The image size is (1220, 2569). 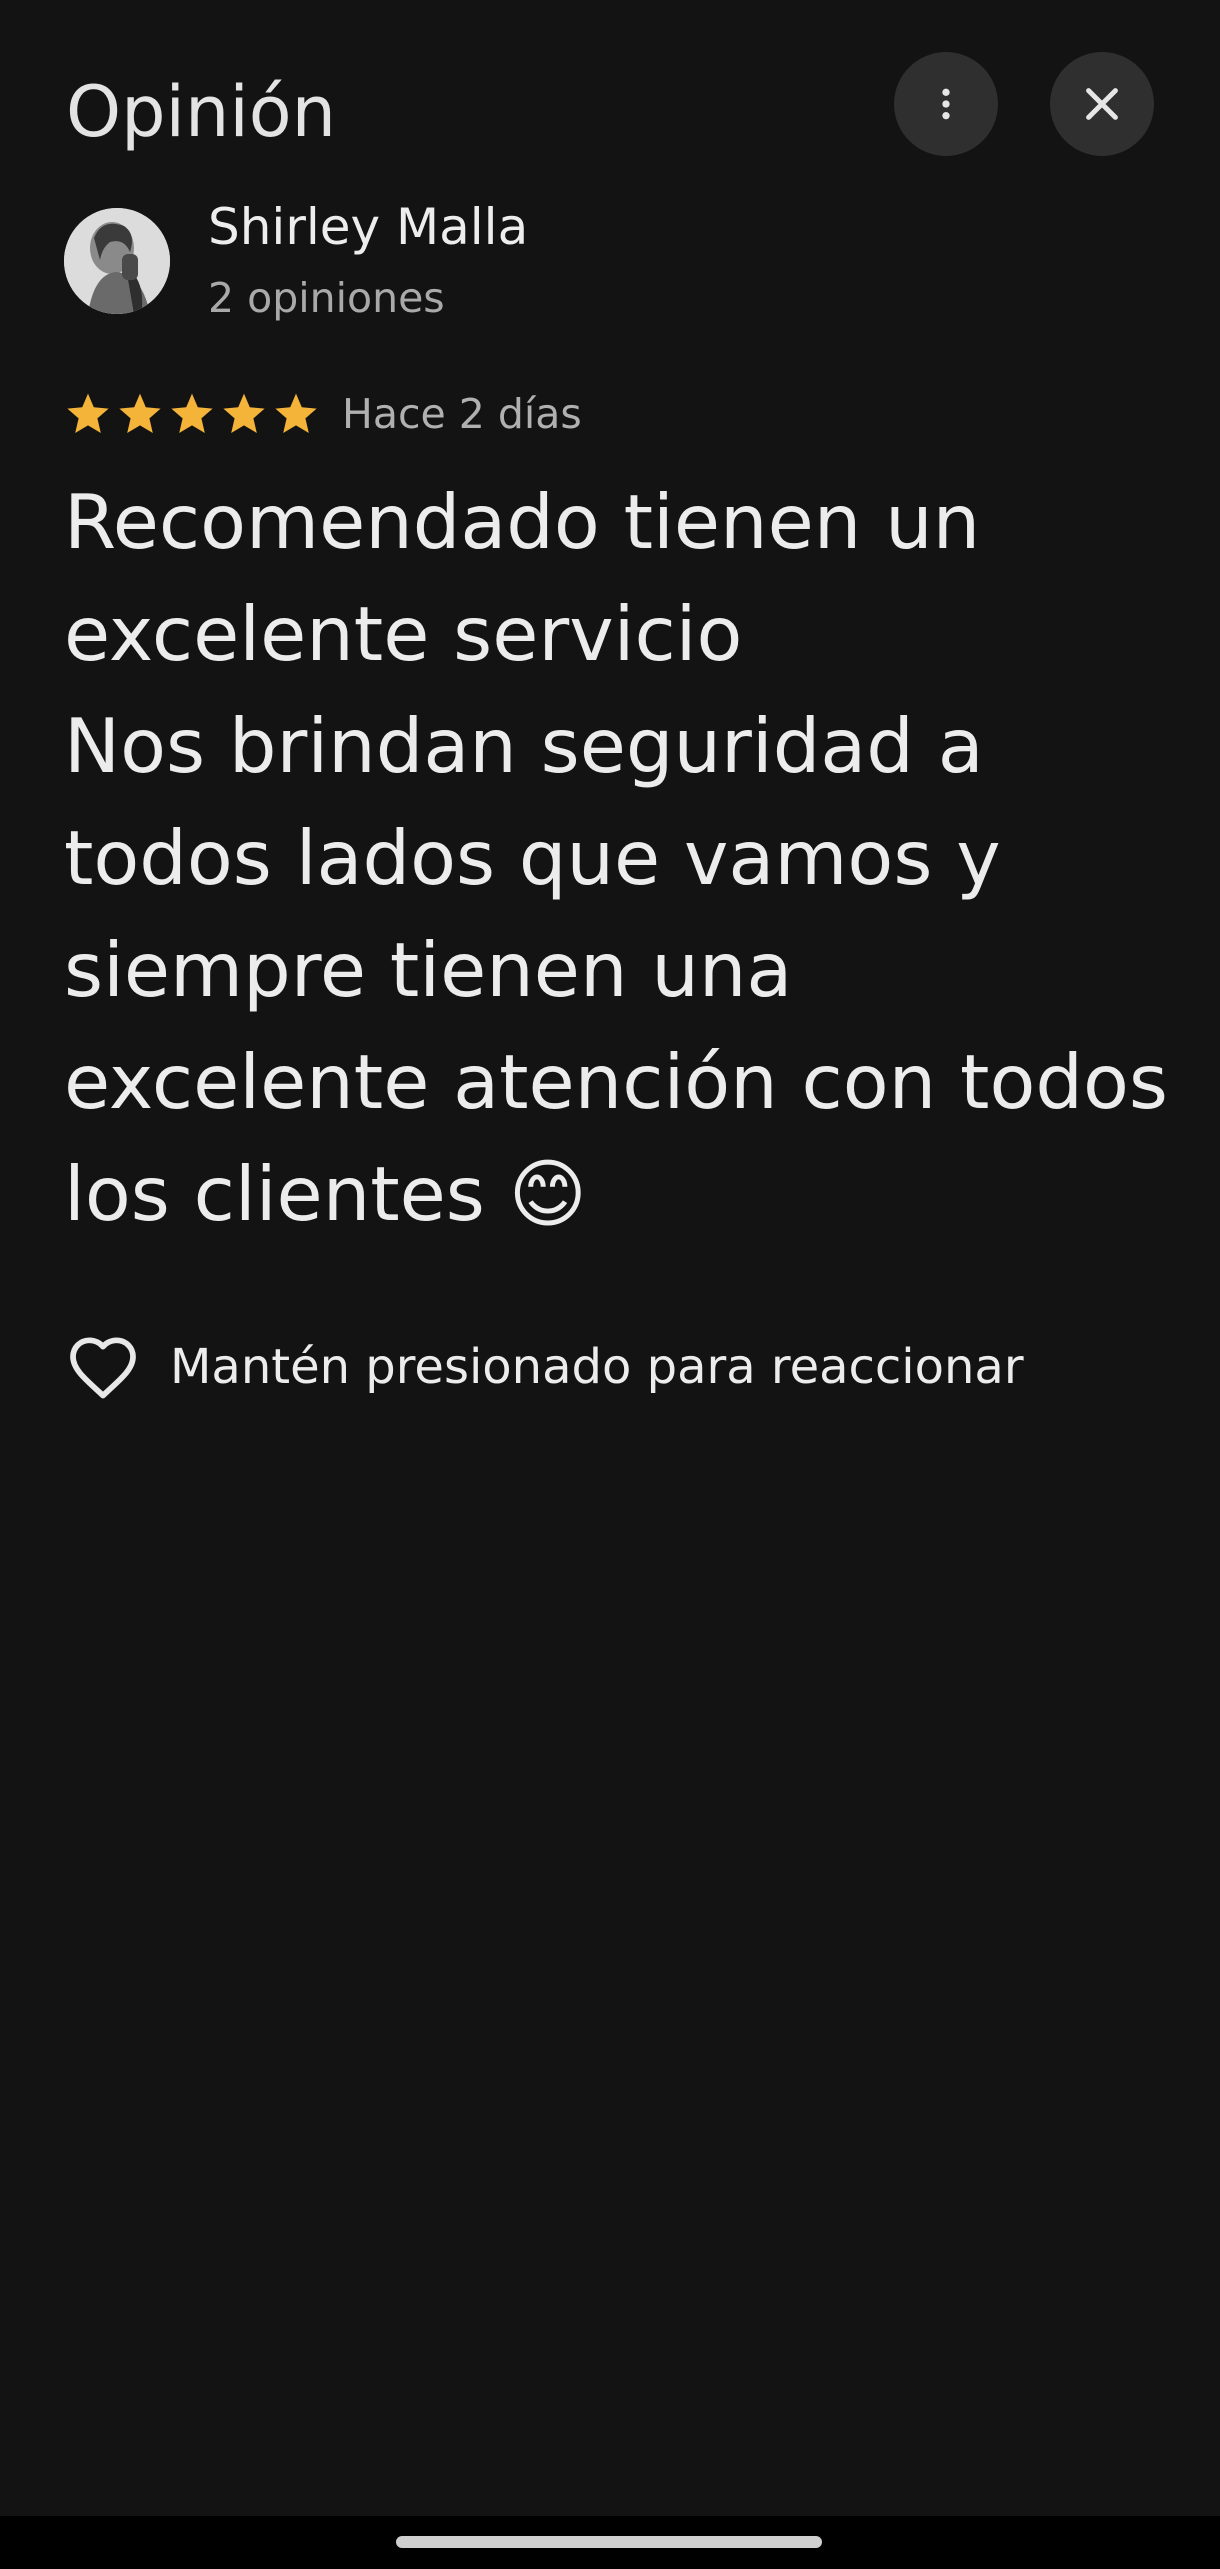 What do you see at coordinates (323, 414) in the screenshot?
I see `rating-row: Hace 2 días` at bounding box center [323, 414].